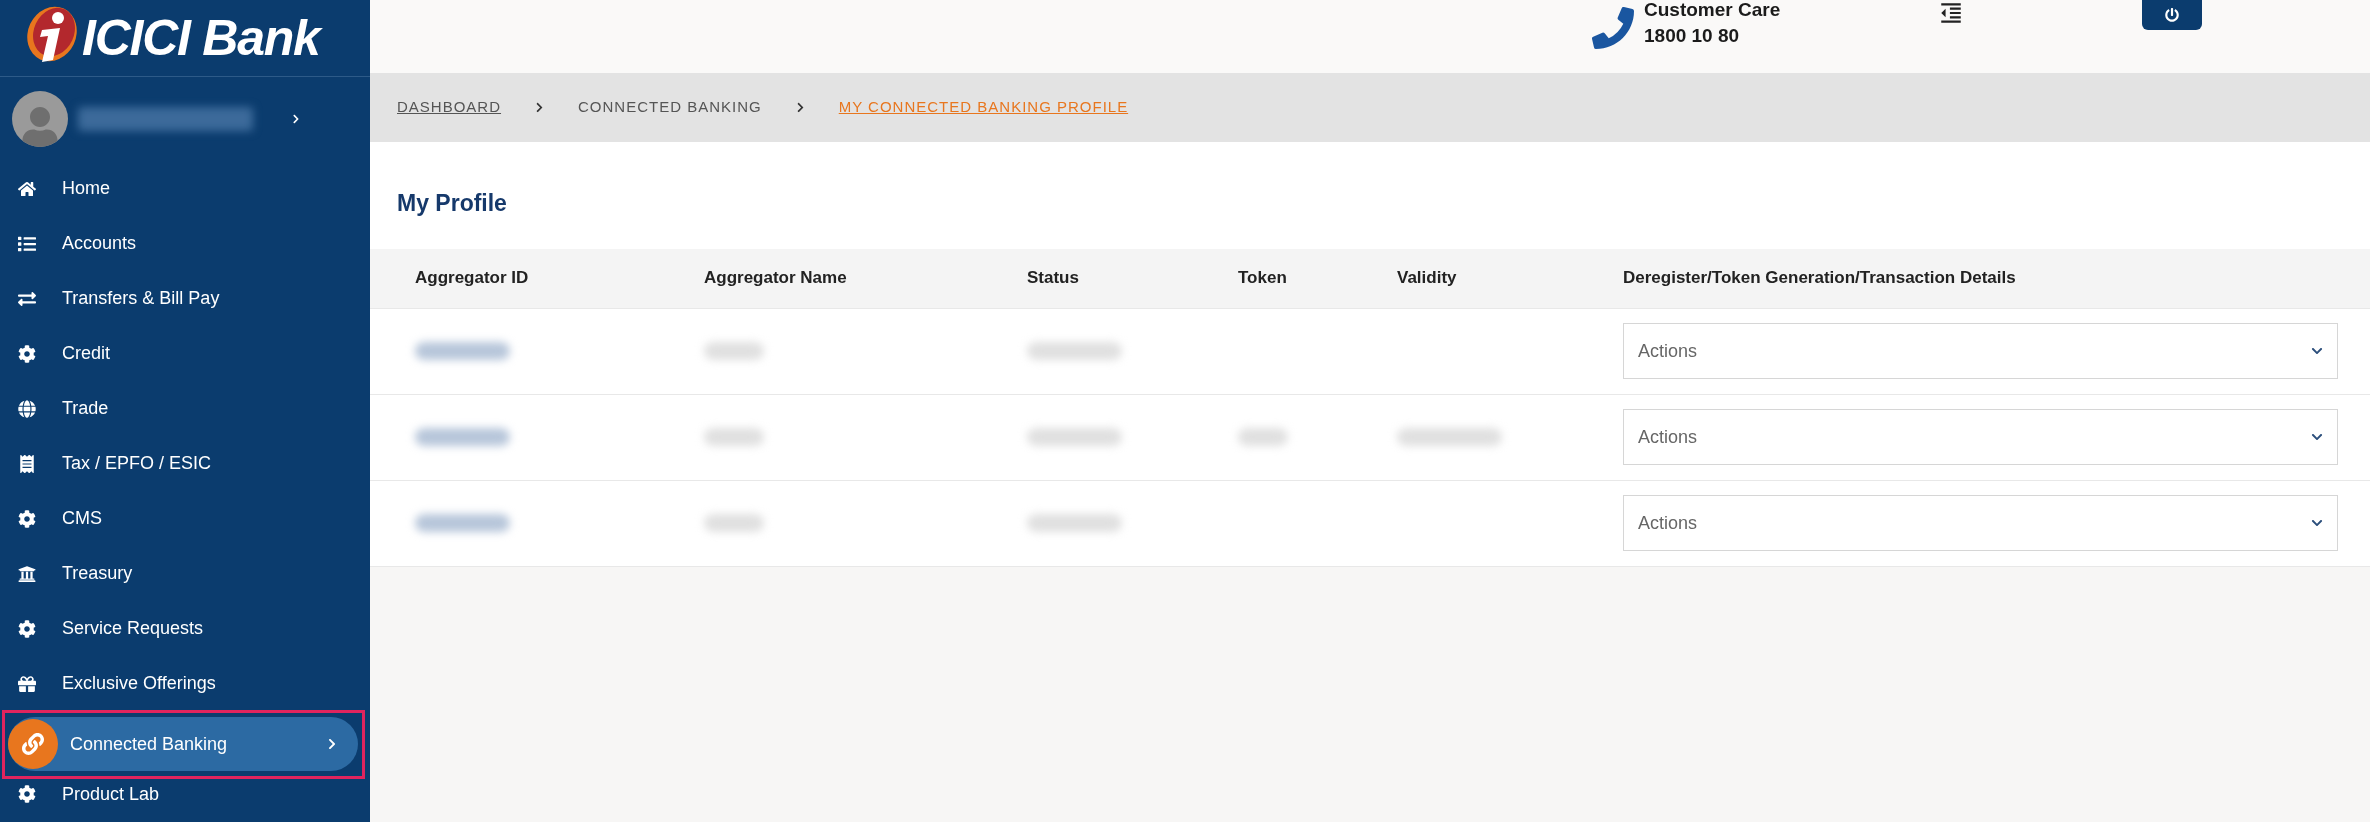 This screenshot has width=2370, height=822. What do you see at coordinates (185, 519) in the screenshot?
I see `sidebar-item: CMS` at bounding box center [185, 519].